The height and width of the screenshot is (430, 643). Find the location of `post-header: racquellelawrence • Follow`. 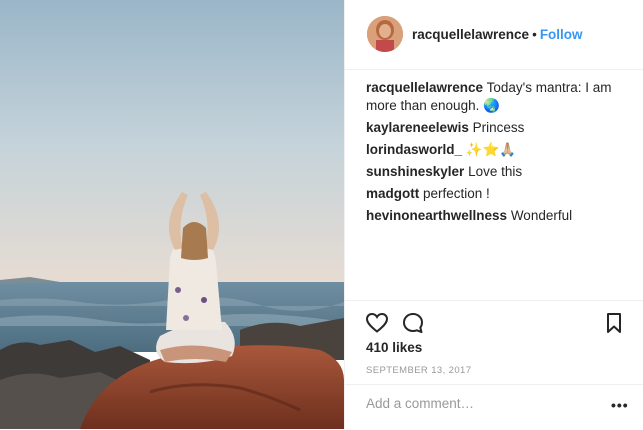

post-header: racquellelawrence • Follow is located at coordinates (494, 35).